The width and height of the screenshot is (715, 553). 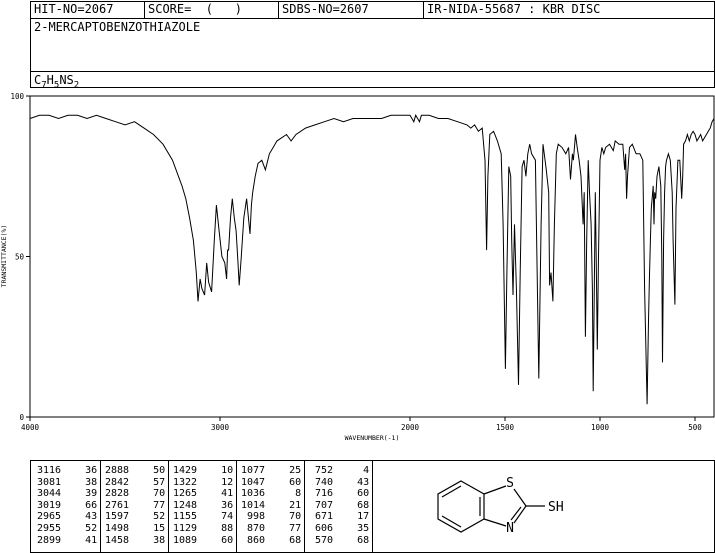 What do you see at coordinates (271, 494) in the screenshot?
I see `peak-row: 1036 8` at bounding box center [271, 494].